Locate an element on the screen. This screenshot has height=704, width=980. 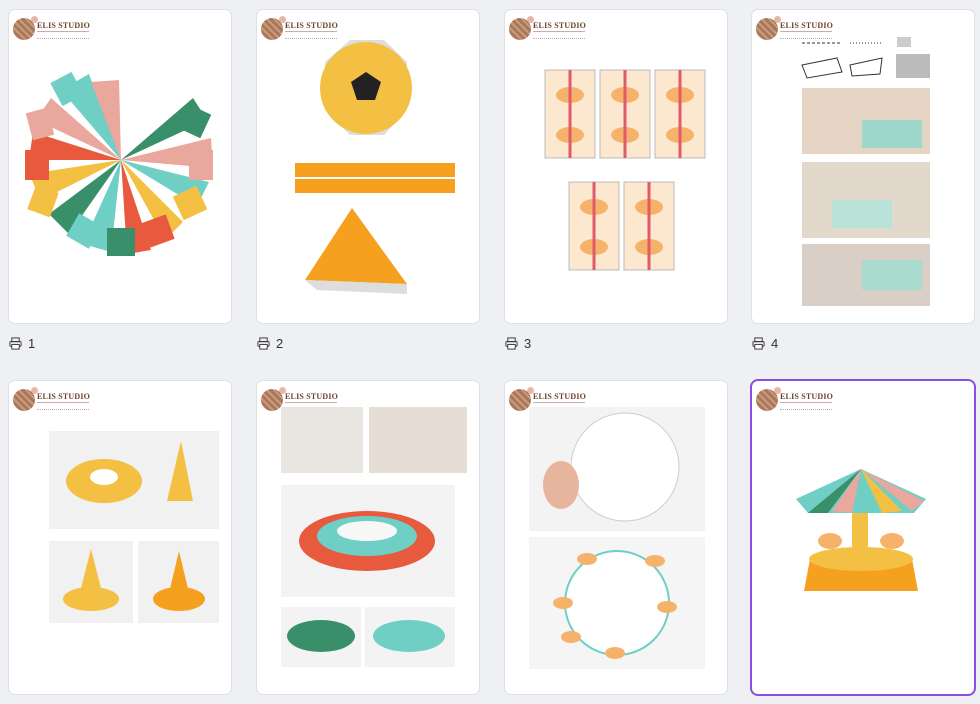
page-label-4: 4 is located at coordinates (765, 343).